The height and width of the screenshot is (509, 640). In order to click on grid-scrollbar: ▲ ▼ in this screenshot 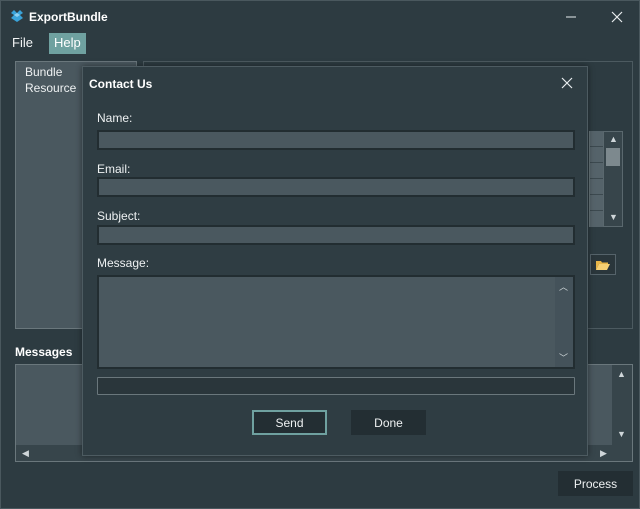, I will do `click(613, 179)`.